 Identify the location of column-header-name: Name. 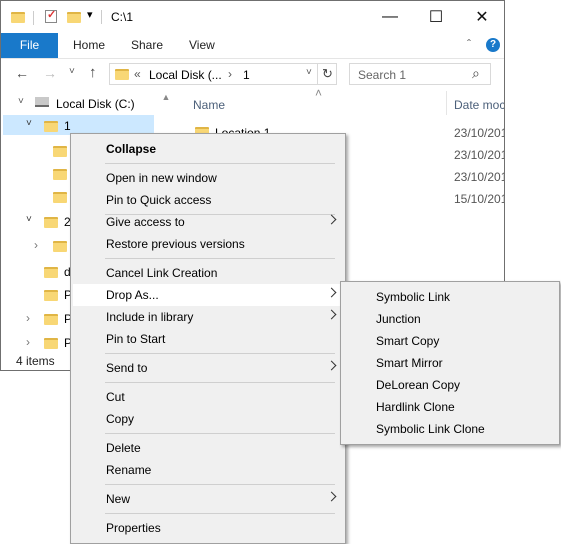
(209, 105).